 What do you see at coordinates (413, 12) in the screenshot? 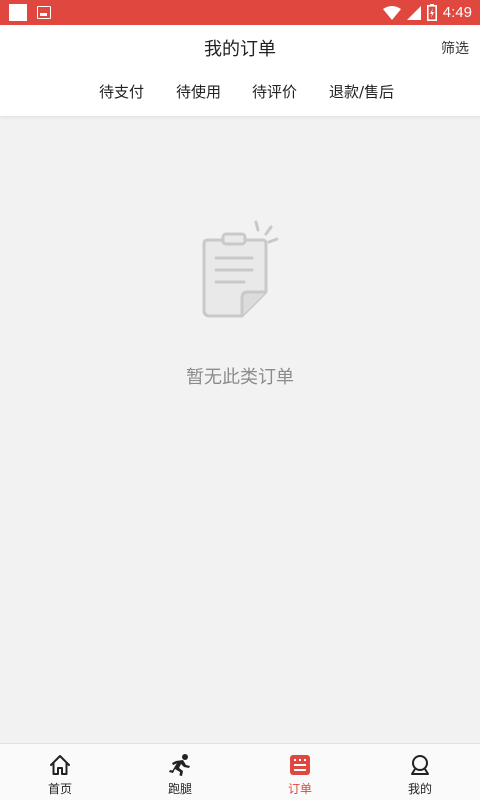
I see `signal-icon` at bounding box center [413, 12].